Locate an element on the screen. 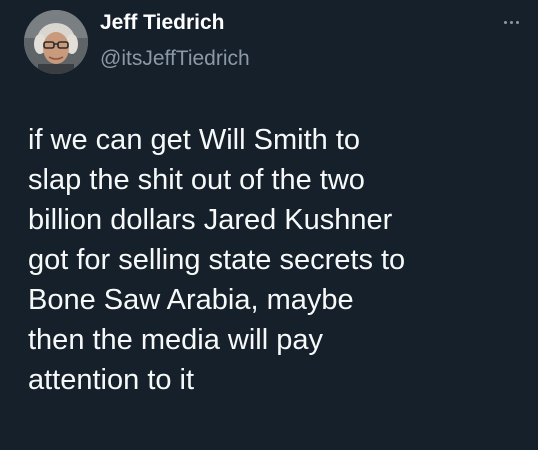 The width and height of the screenshot is (538, 450). more-options-button is located at coordinates (511, 22).